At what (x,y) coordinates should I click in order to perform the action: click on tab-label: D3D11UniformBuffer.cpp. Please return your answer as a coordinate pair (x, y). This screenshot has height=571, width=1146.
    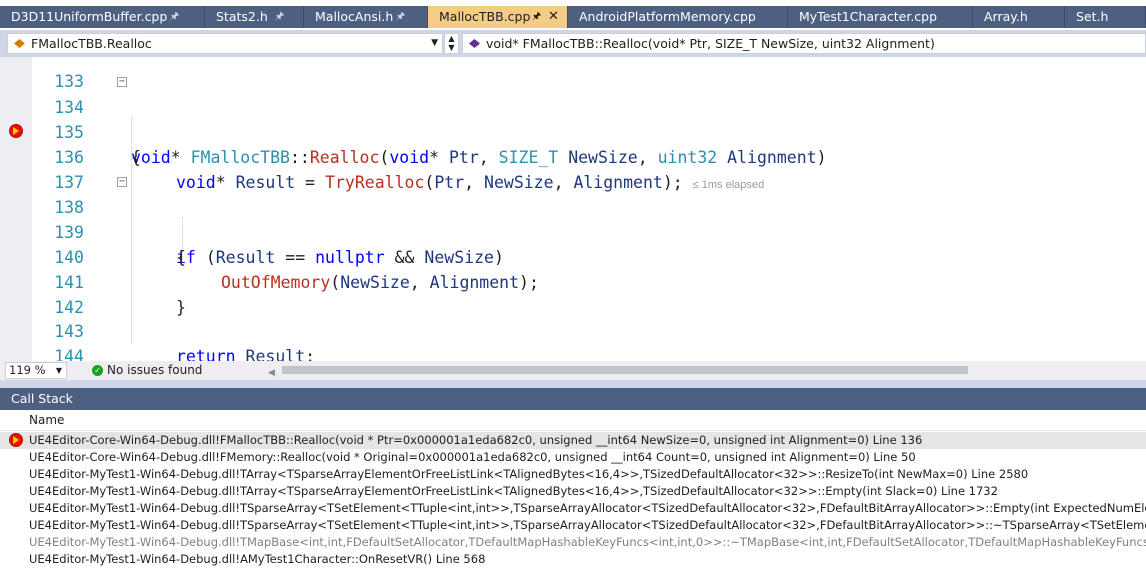
    Looking at the image, I should click on (89, 16).